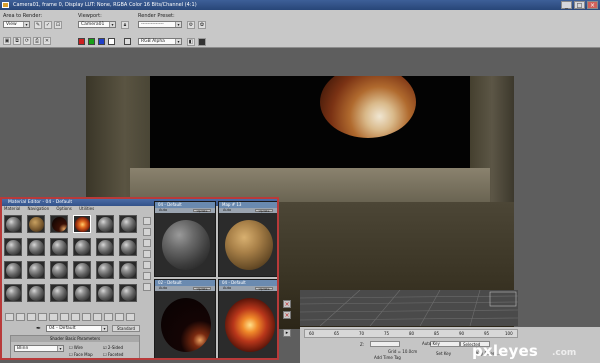  I want to click on preview-panel-3: 02 - Default Auto Update, so click(185, 318).